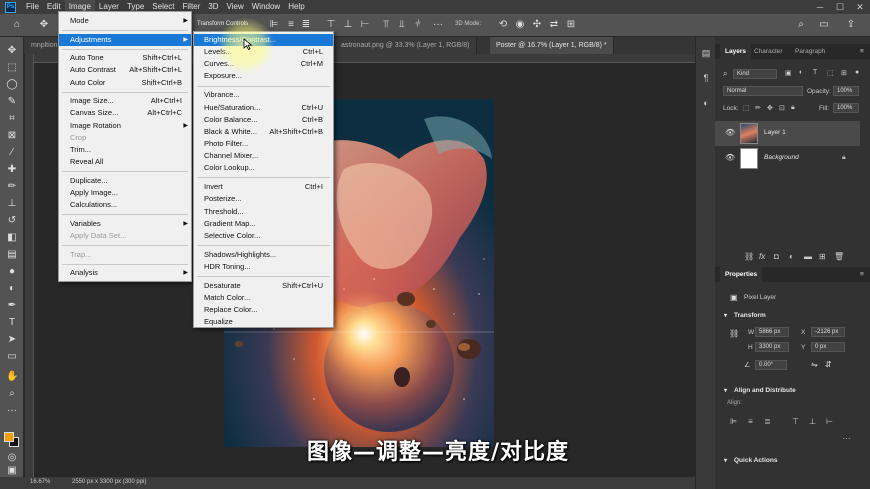  What do you see at coordinates (12, 357) in the screenshot?
I see `rectangle-tool-icon: ▭` at bounding box center [12, 357].